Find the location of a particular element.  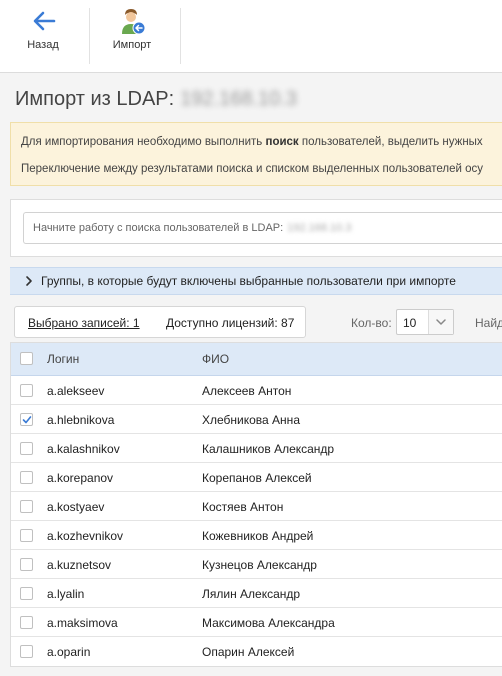

column-header-fullname: ФИО is located at coordinates (215, 359).